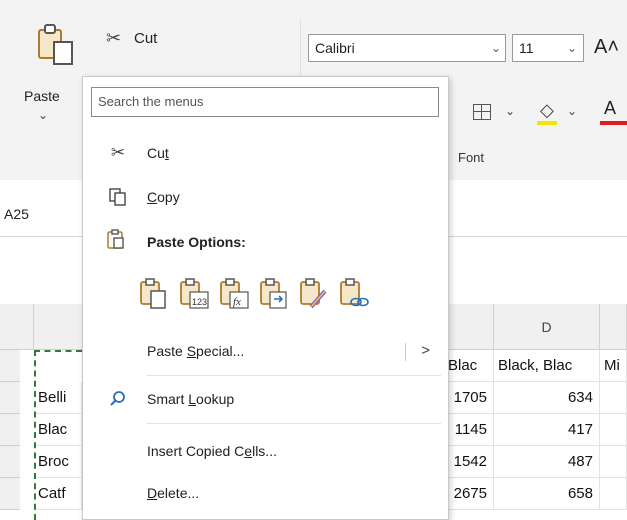 Image resolution: width=627 pixels, height=520 pixels. I want to click on search-icon, so click(118, 401).